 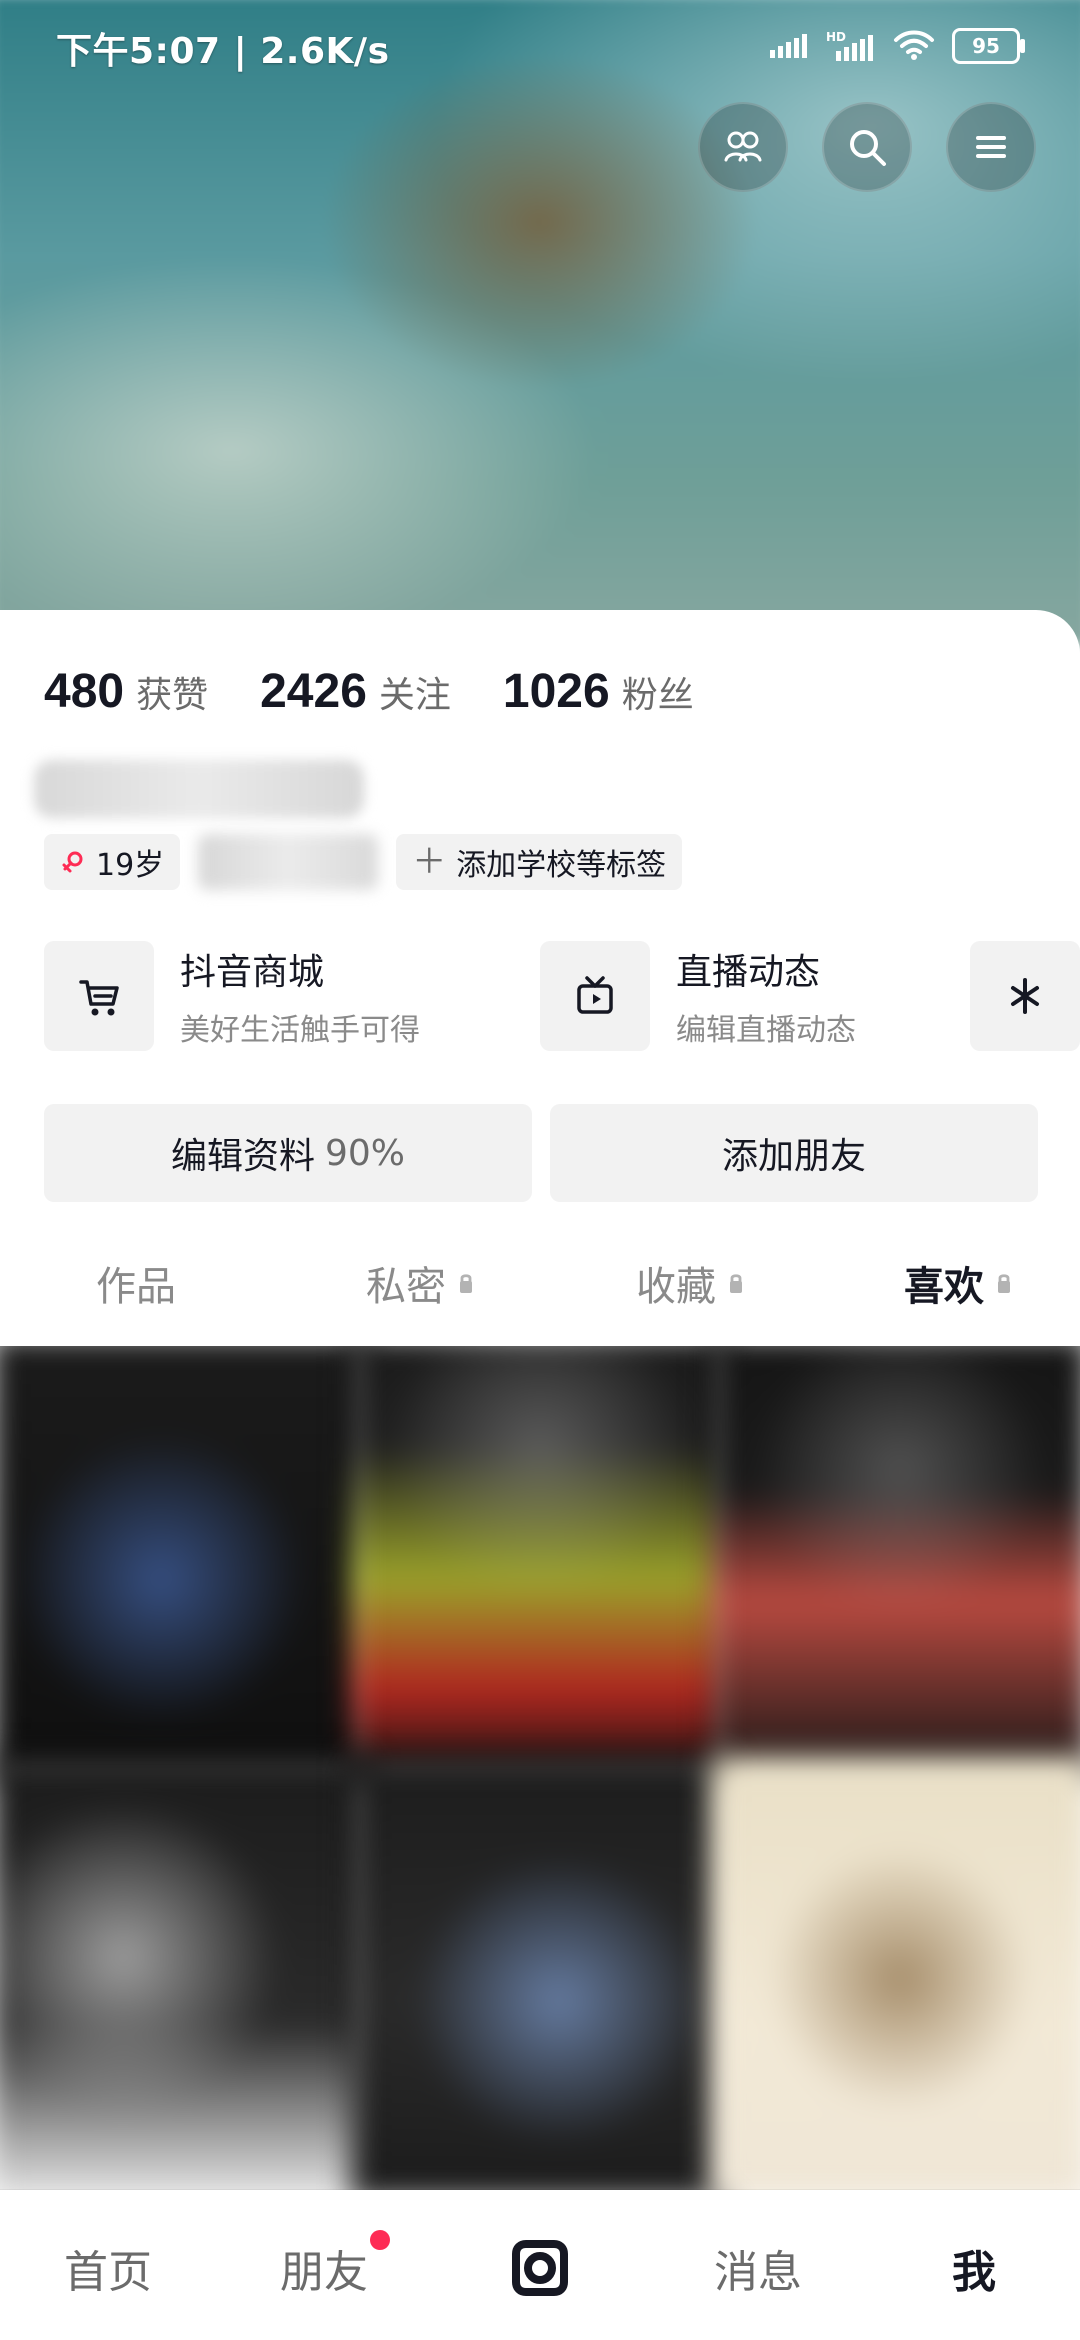 I want to click on search-button, so click(x=867, y=147).